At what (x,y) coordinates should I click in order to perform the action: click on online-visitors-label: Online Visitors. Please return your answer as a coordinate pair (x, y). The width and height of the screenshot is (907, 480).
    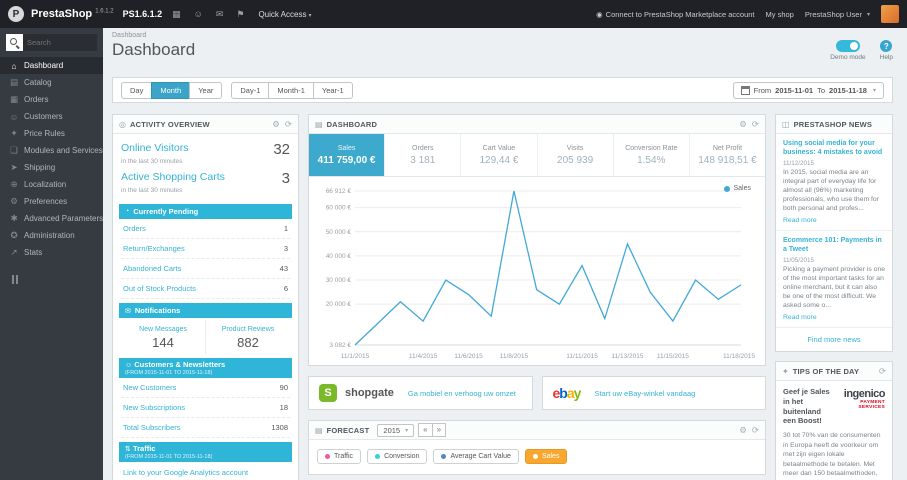
    Looking at the image, I should click on (155, 148).